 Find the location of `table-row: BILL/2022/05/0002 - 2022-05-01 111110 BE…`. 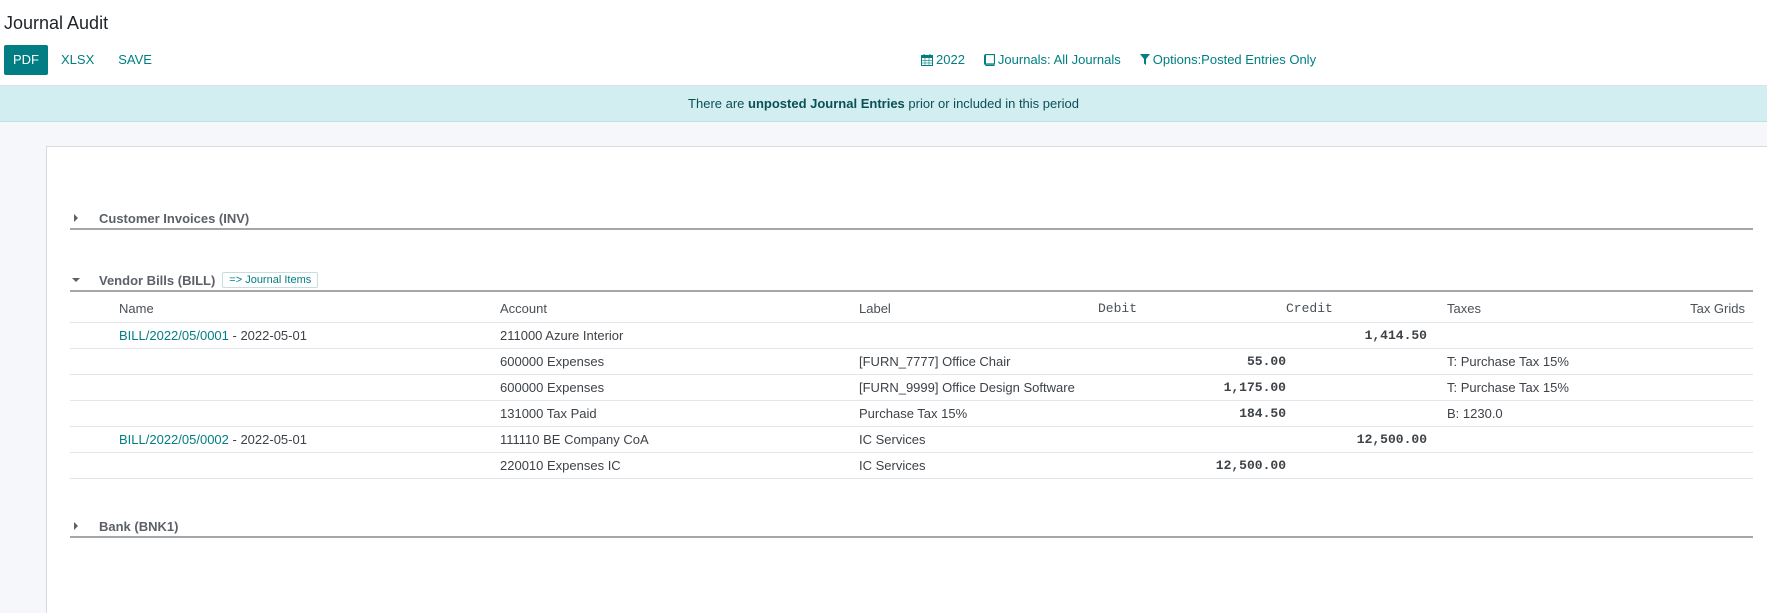

table-row: BILL/2022/05/0002 - 2022-05-01 111110 BE… is located at coordinates (911, 439).